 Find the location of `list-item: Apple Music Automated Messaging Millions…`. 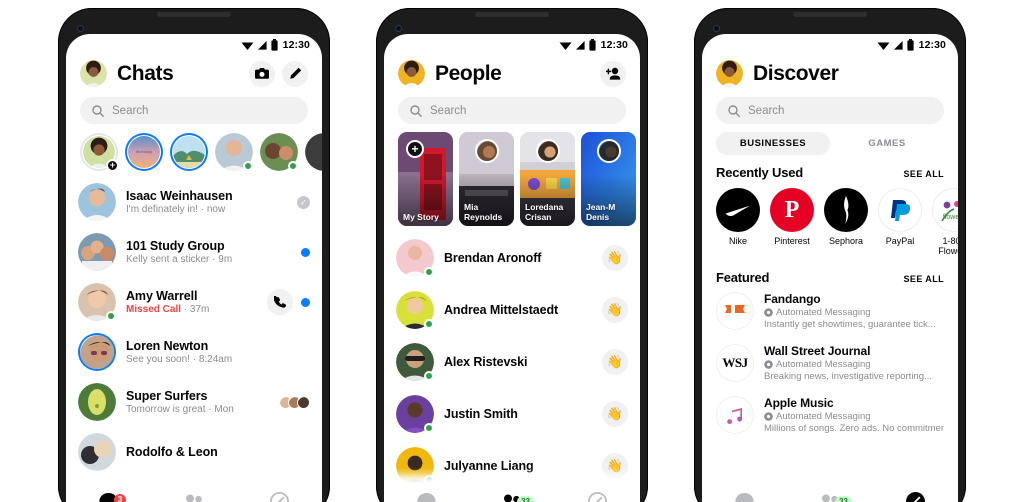

list-item: Apple Music Automated Messaging Millions… is located at coordinates (830, 415).